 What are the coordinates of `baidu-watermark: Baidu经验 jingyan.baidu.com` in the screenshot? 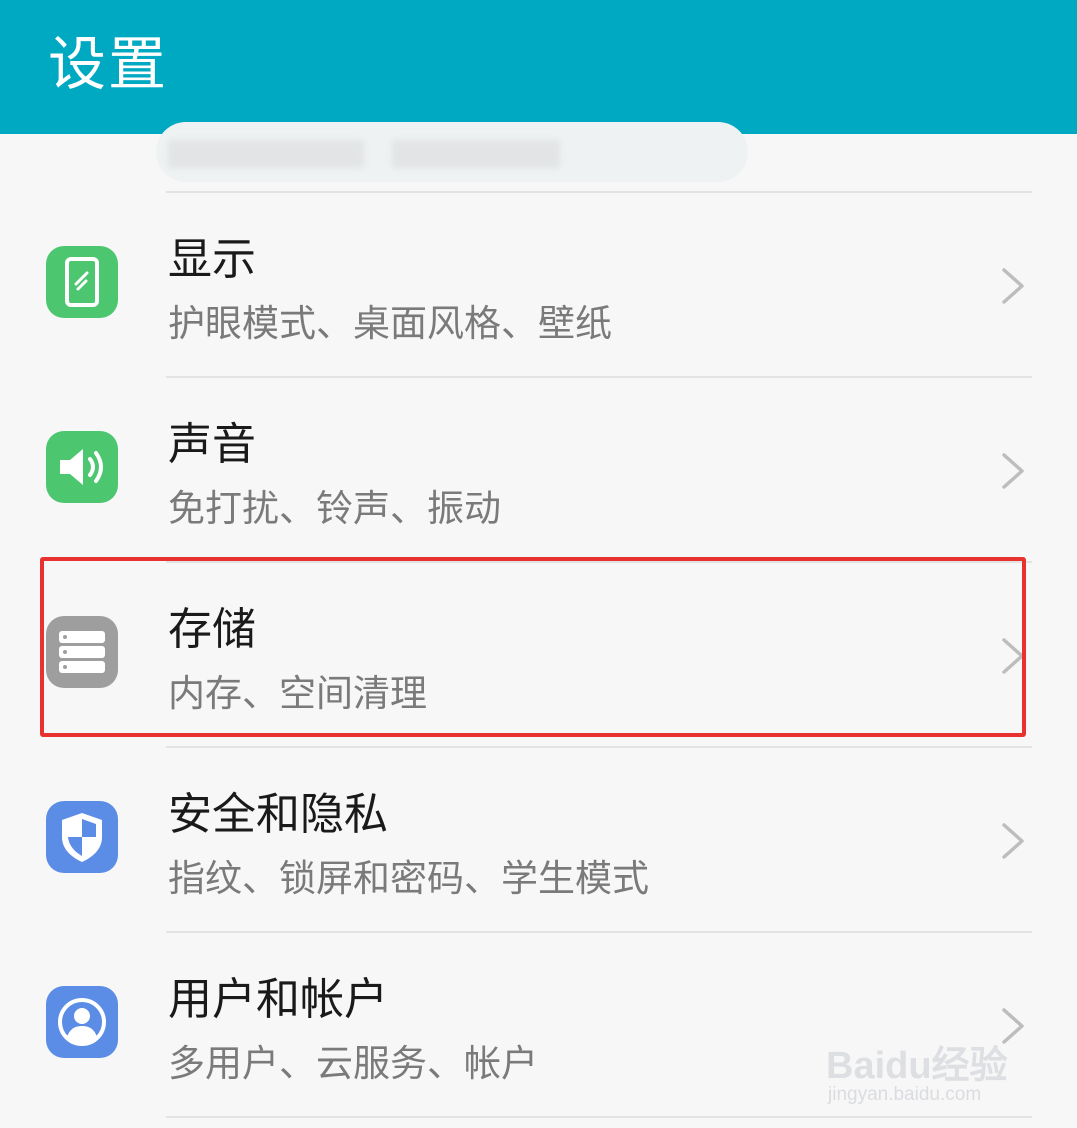 It's located at (926, 1063).